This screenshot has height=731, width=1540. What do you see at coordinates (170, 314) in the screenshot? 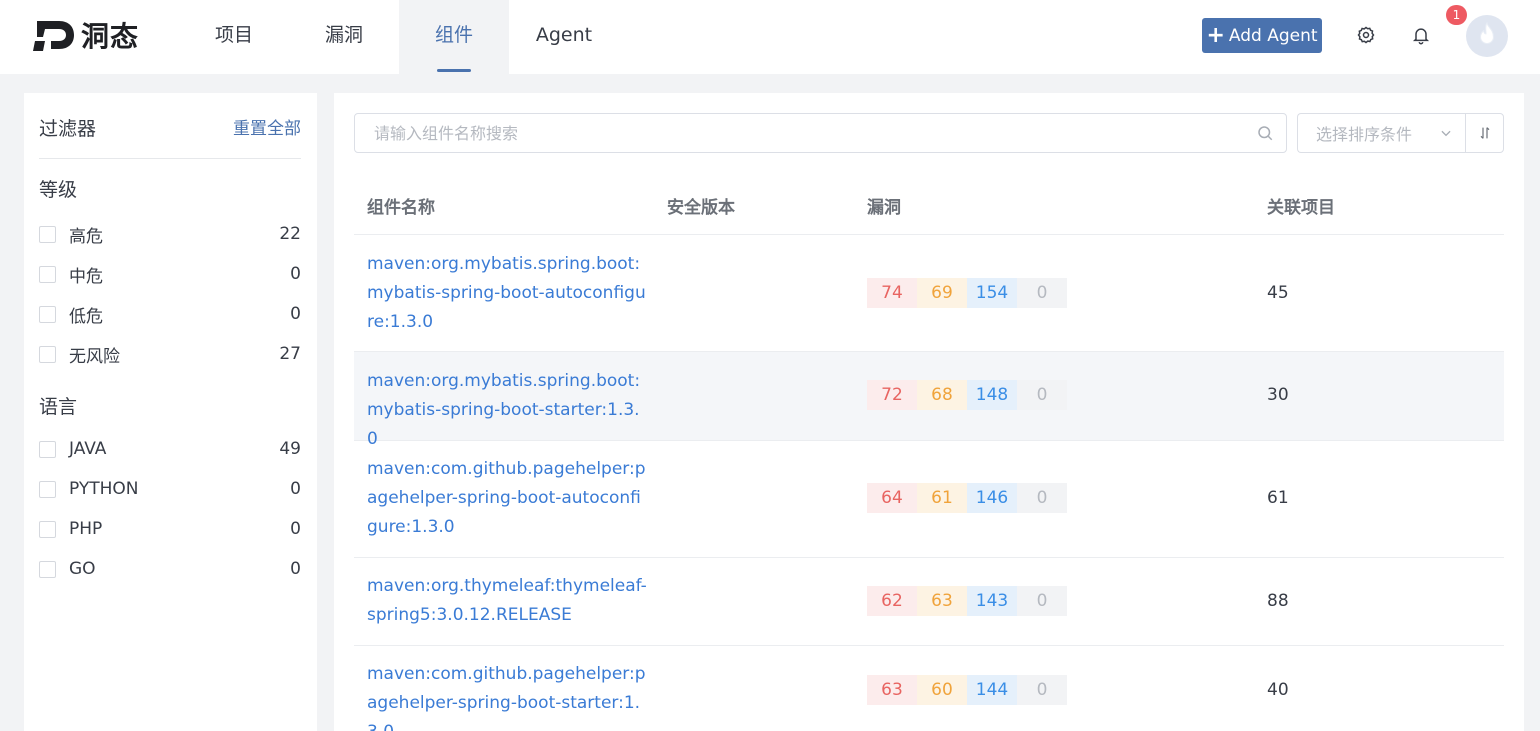
I see `filter-level-low: 低危 0` at bounding box center [170, 314].